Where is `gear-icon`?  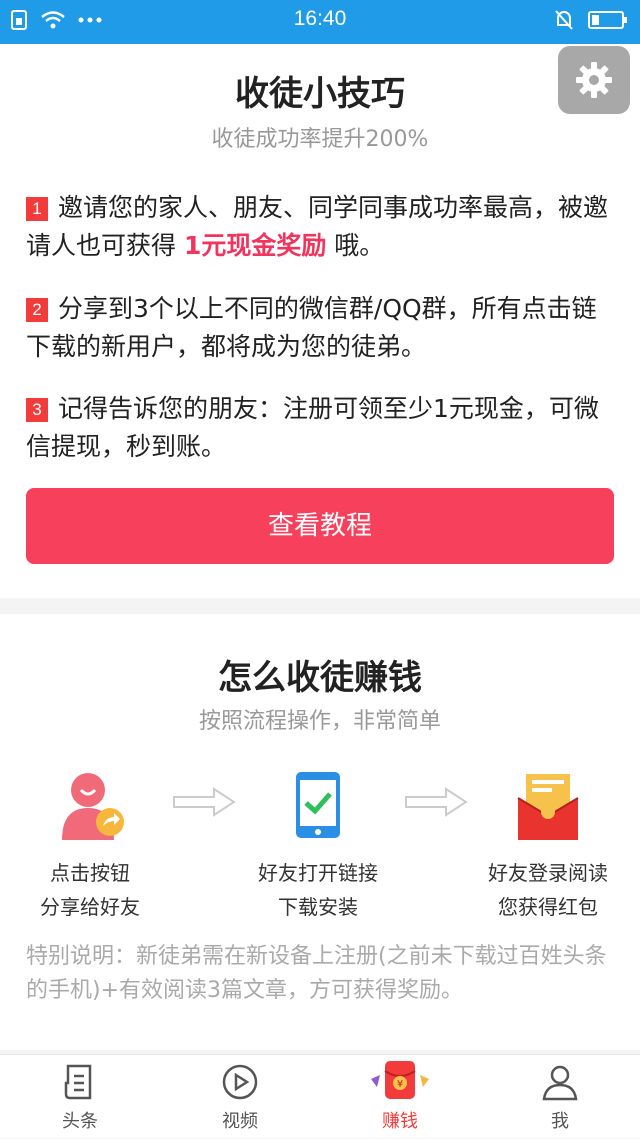
gear-icon is located at coordinates (594, 80).